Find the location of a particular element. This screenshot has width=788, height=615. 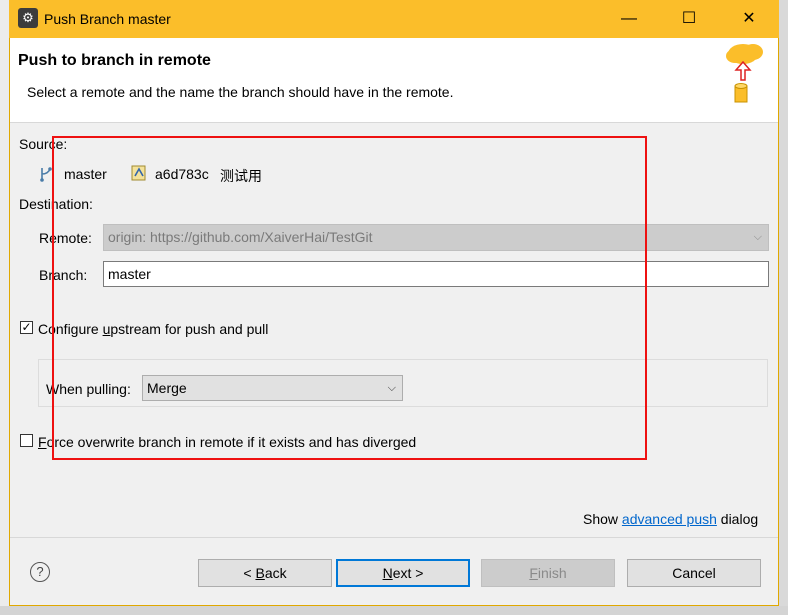

finish-button: Finish is located at coordinates (548, 573).